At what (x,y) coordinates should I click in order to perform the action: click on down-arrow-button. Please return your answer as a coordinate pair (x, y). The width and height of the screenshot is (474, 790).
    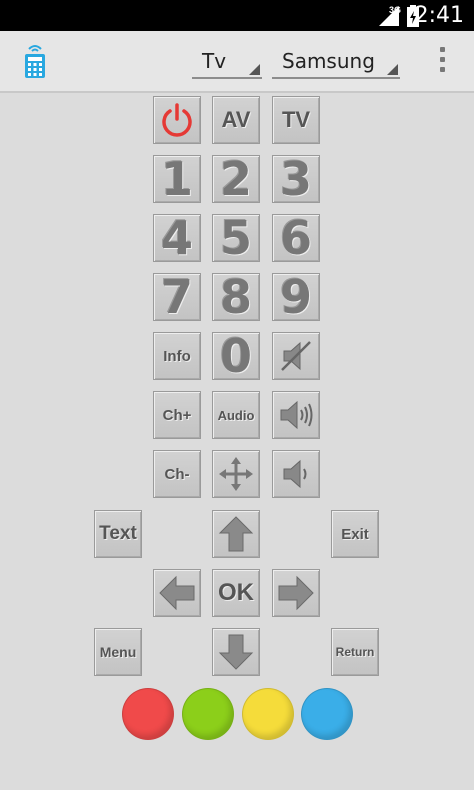
    Looking at the image, I should click on (236, 652).